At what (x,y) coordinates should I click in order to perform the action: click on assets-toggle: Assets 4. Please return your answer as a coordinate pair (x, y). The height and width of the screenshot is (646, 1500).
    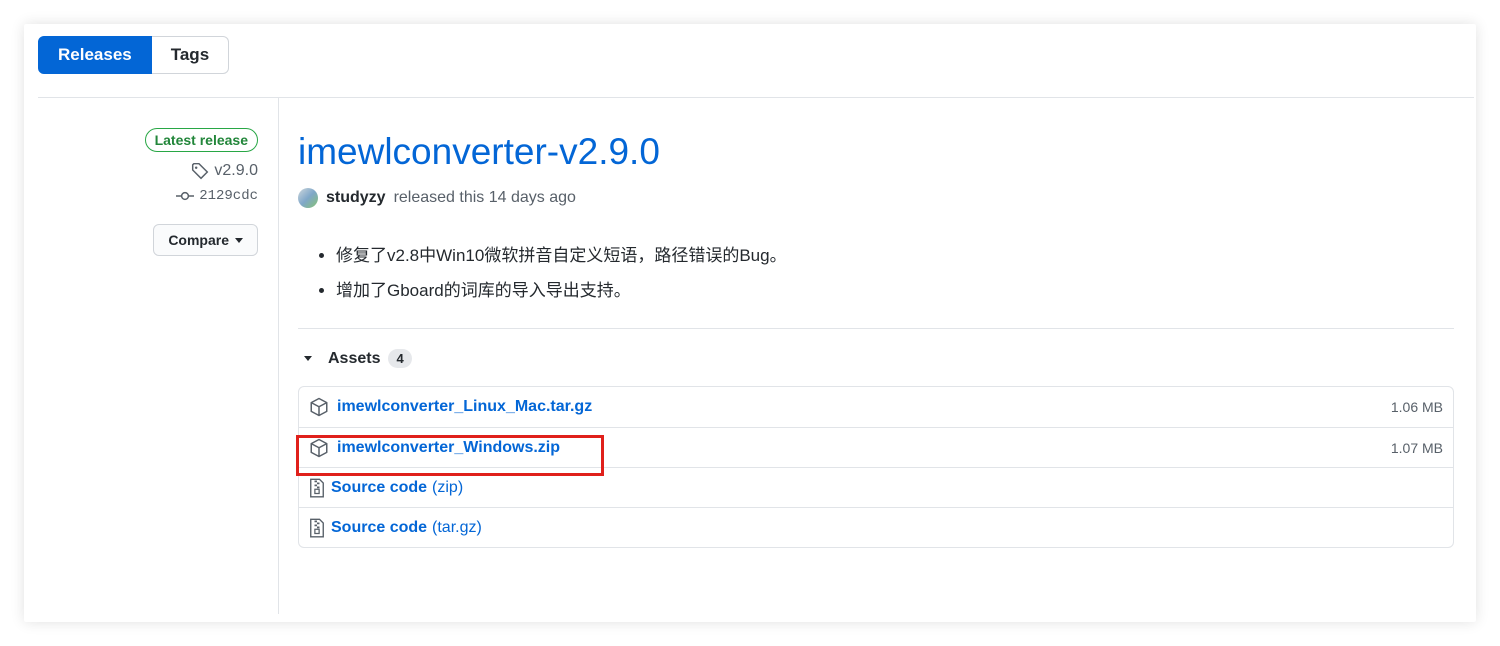
    Looking at the image, I should click on (876, 359).